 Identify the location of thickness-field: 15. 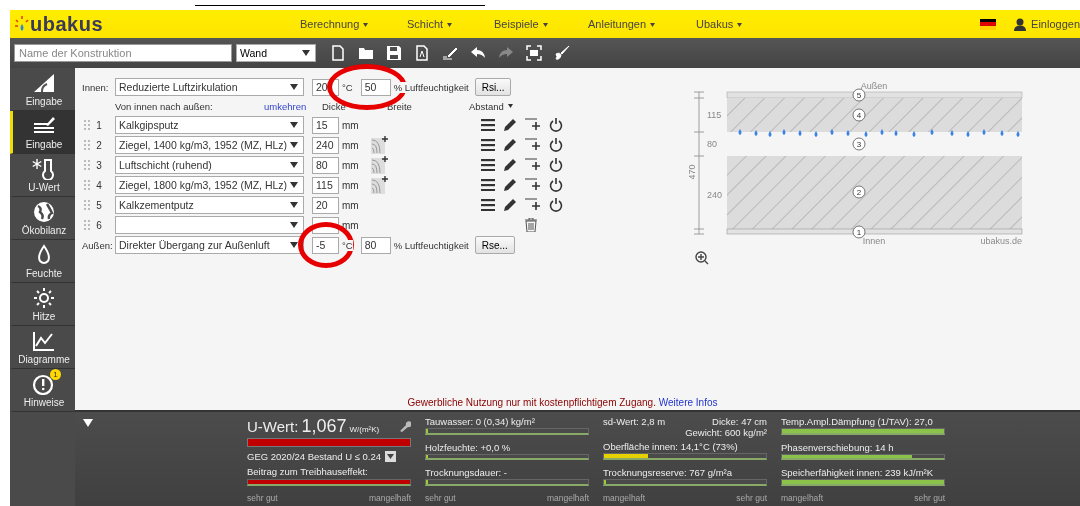
(325, 125).